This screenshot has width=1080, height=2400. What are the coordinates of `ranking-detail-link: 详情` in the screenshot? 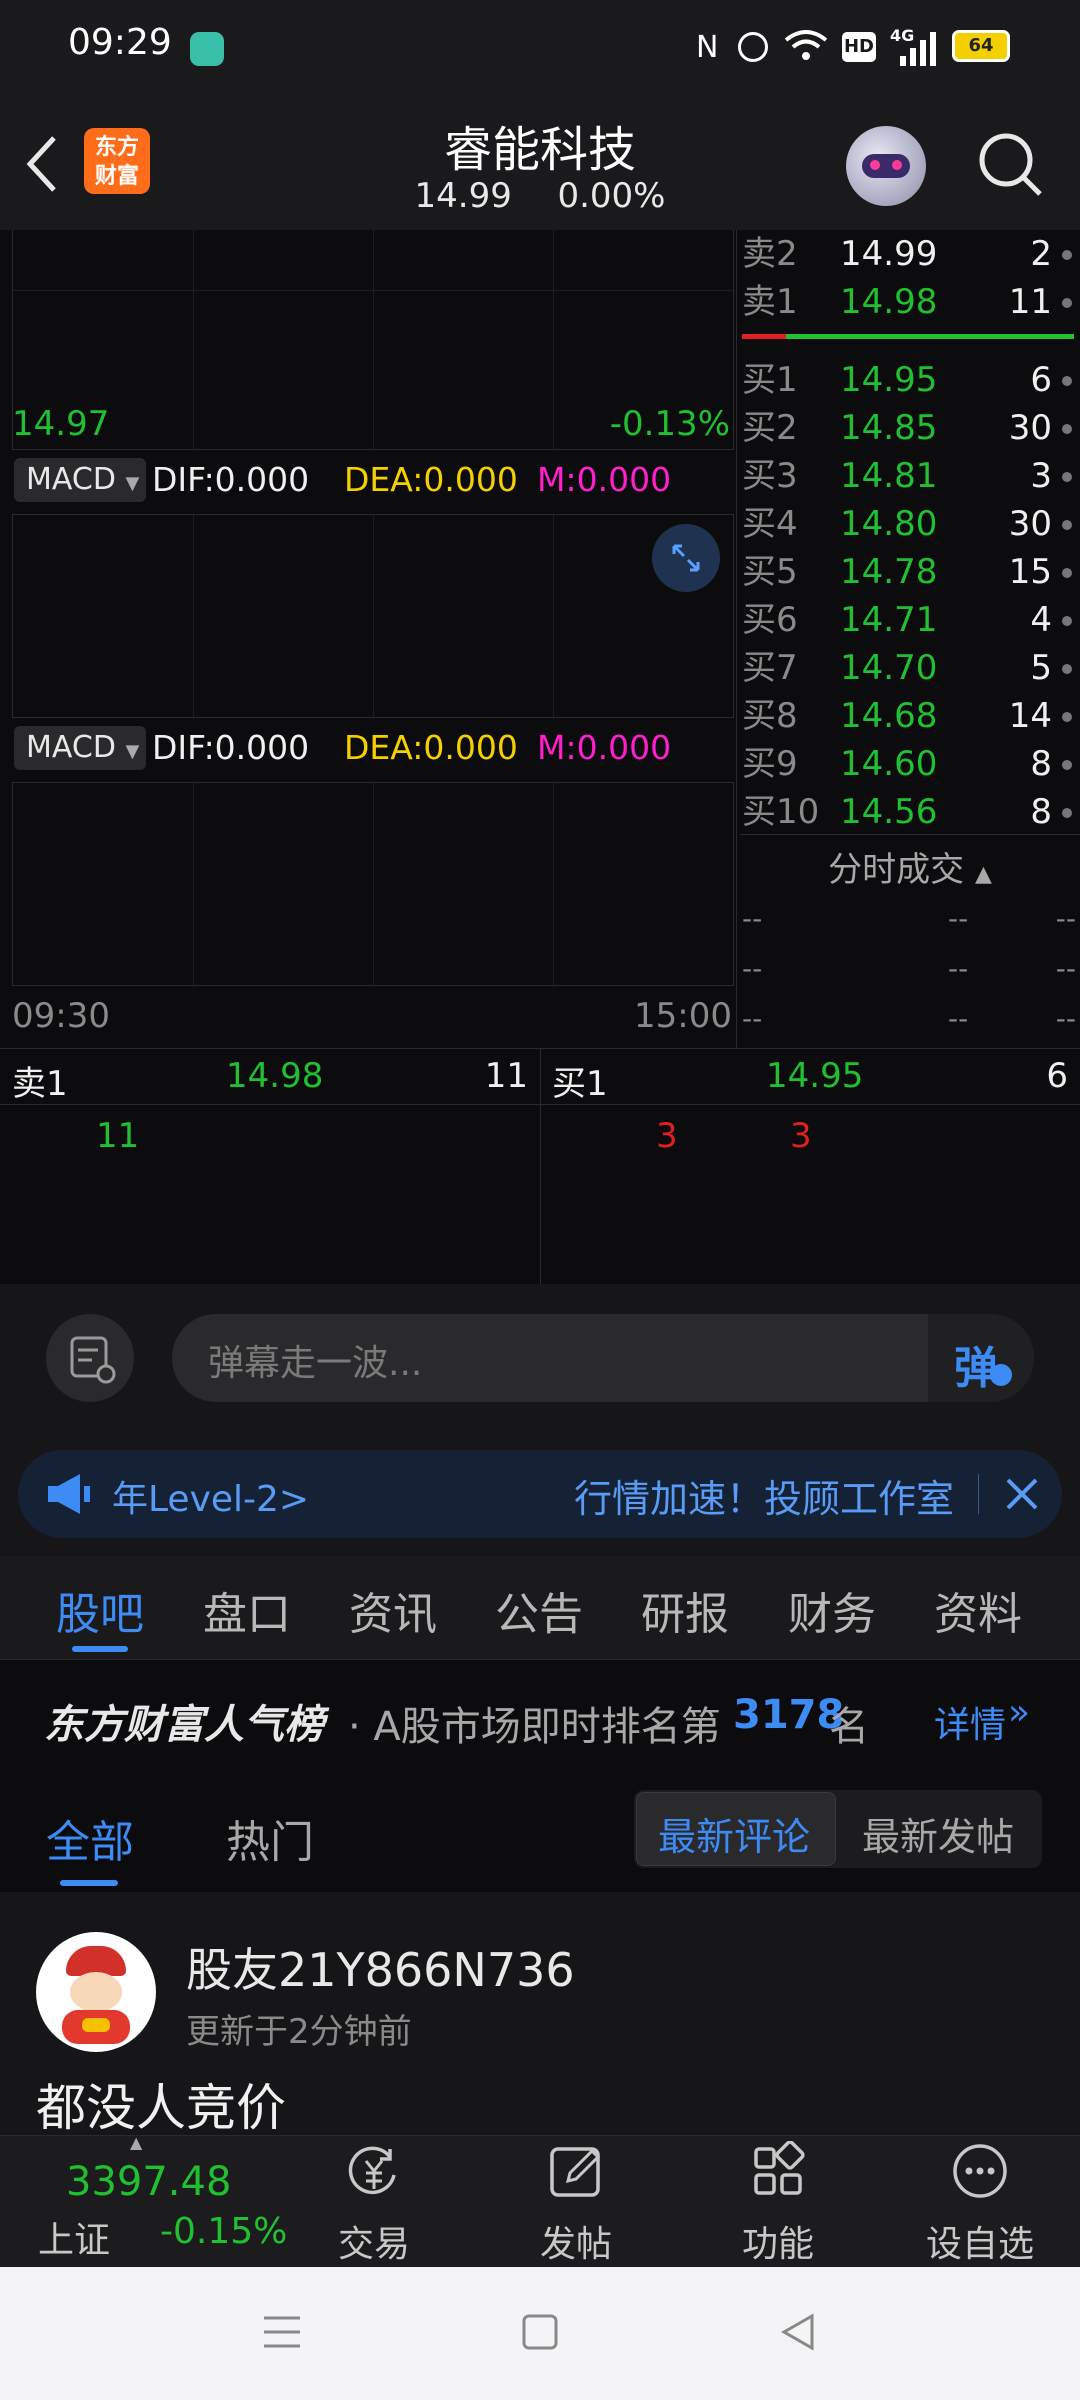 It's located at (970, 1722).